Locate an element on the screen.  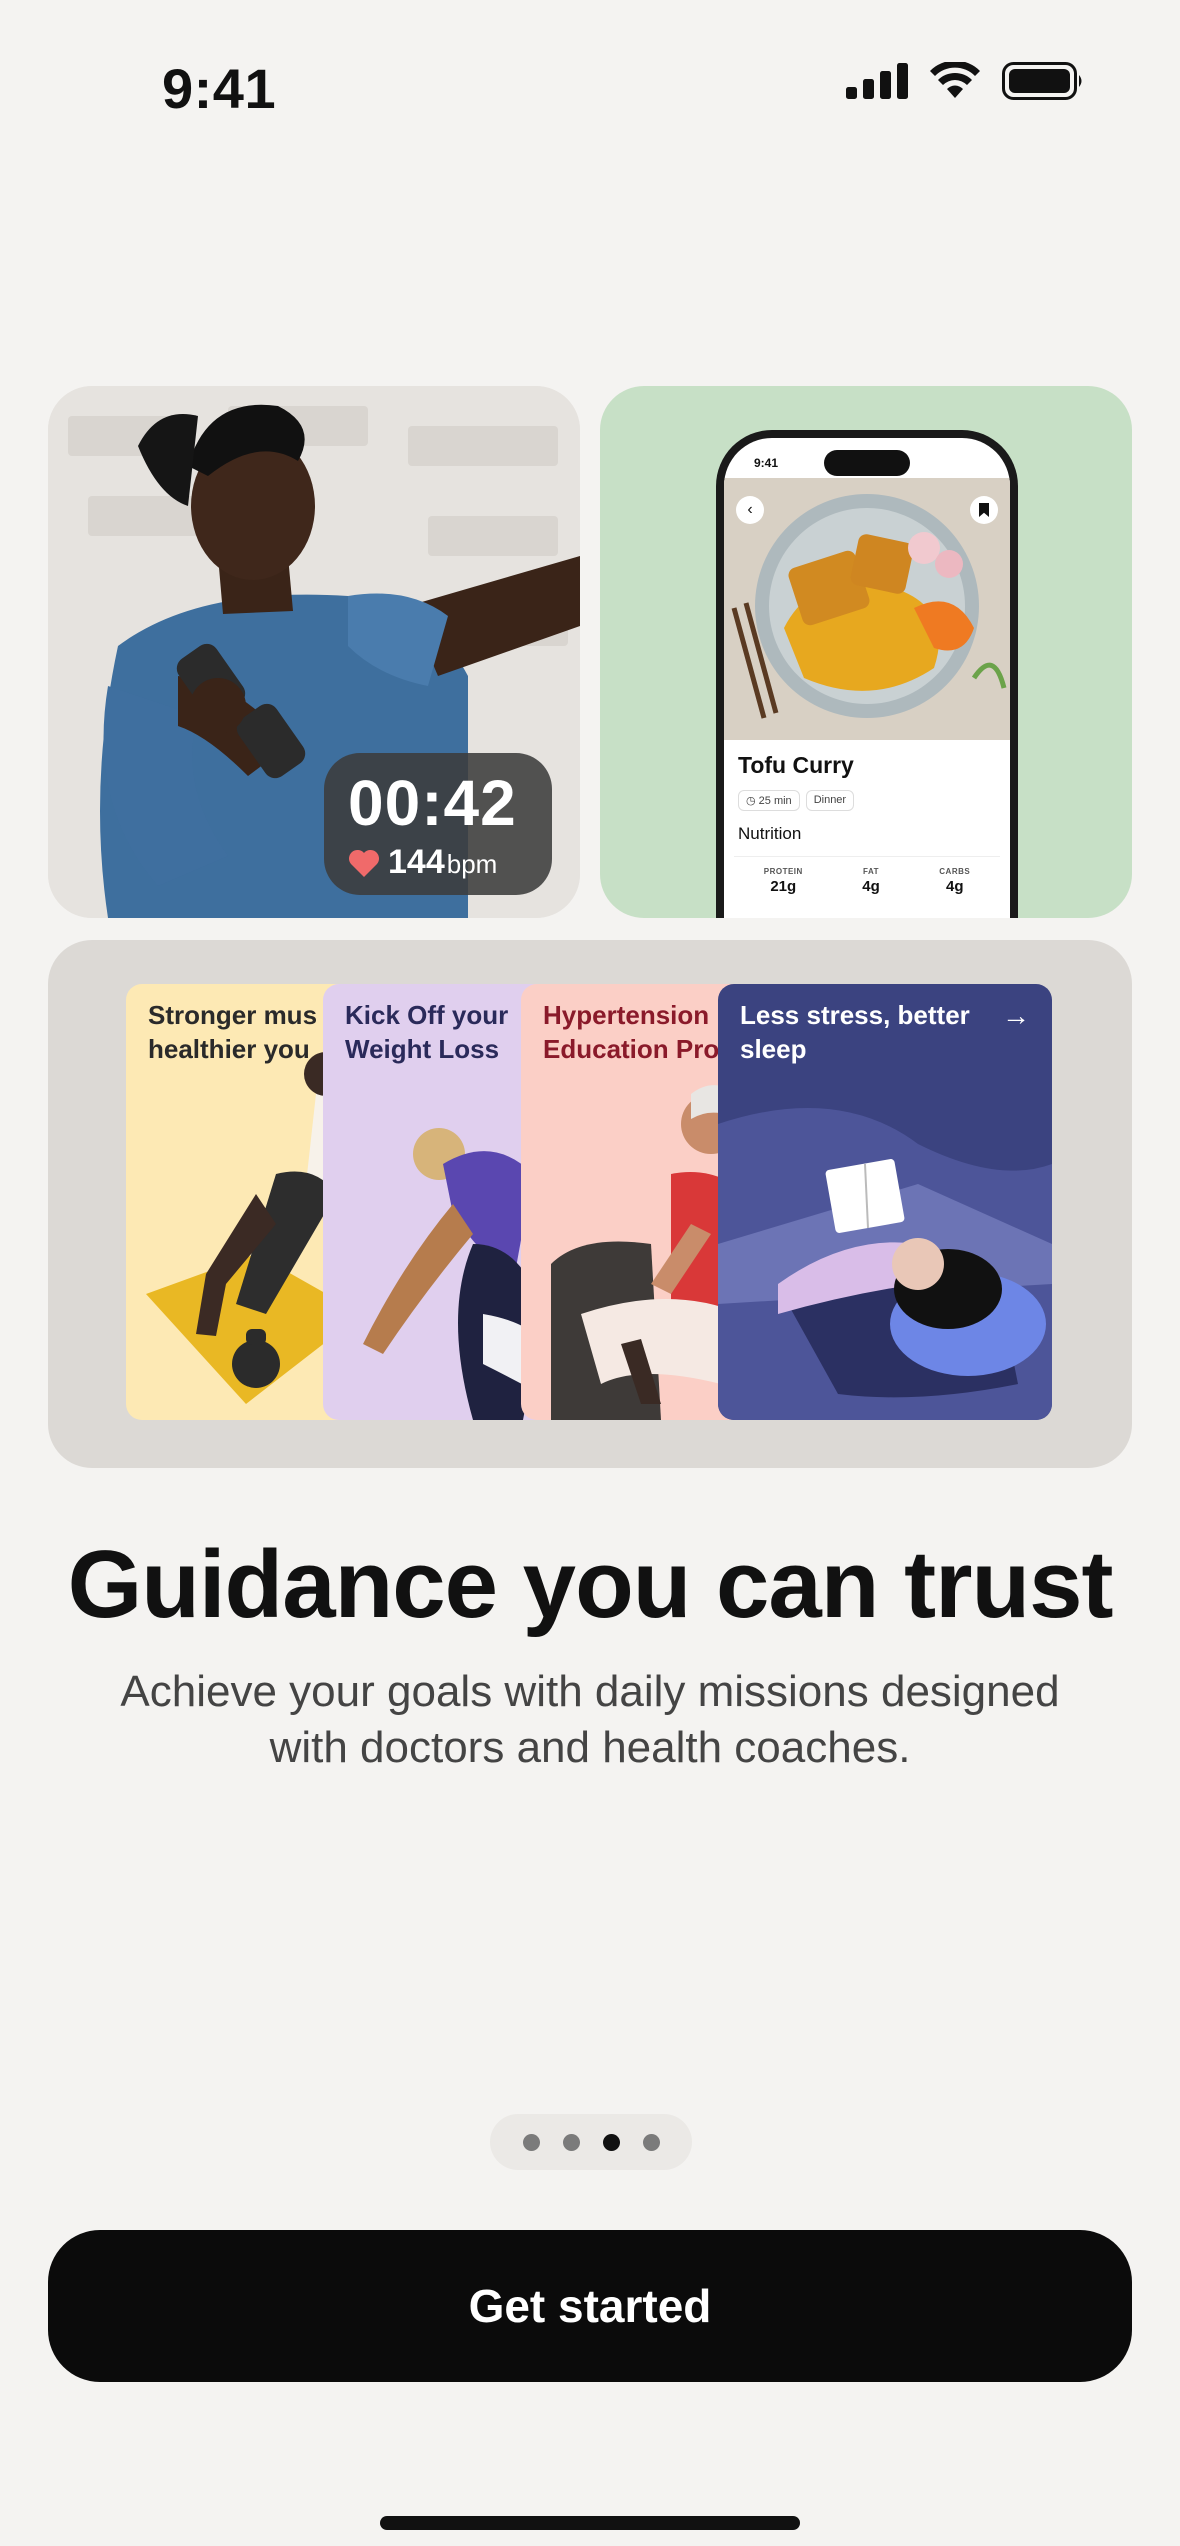
macro-carbs: CARBS 4g is located at coordinates (954, 892).